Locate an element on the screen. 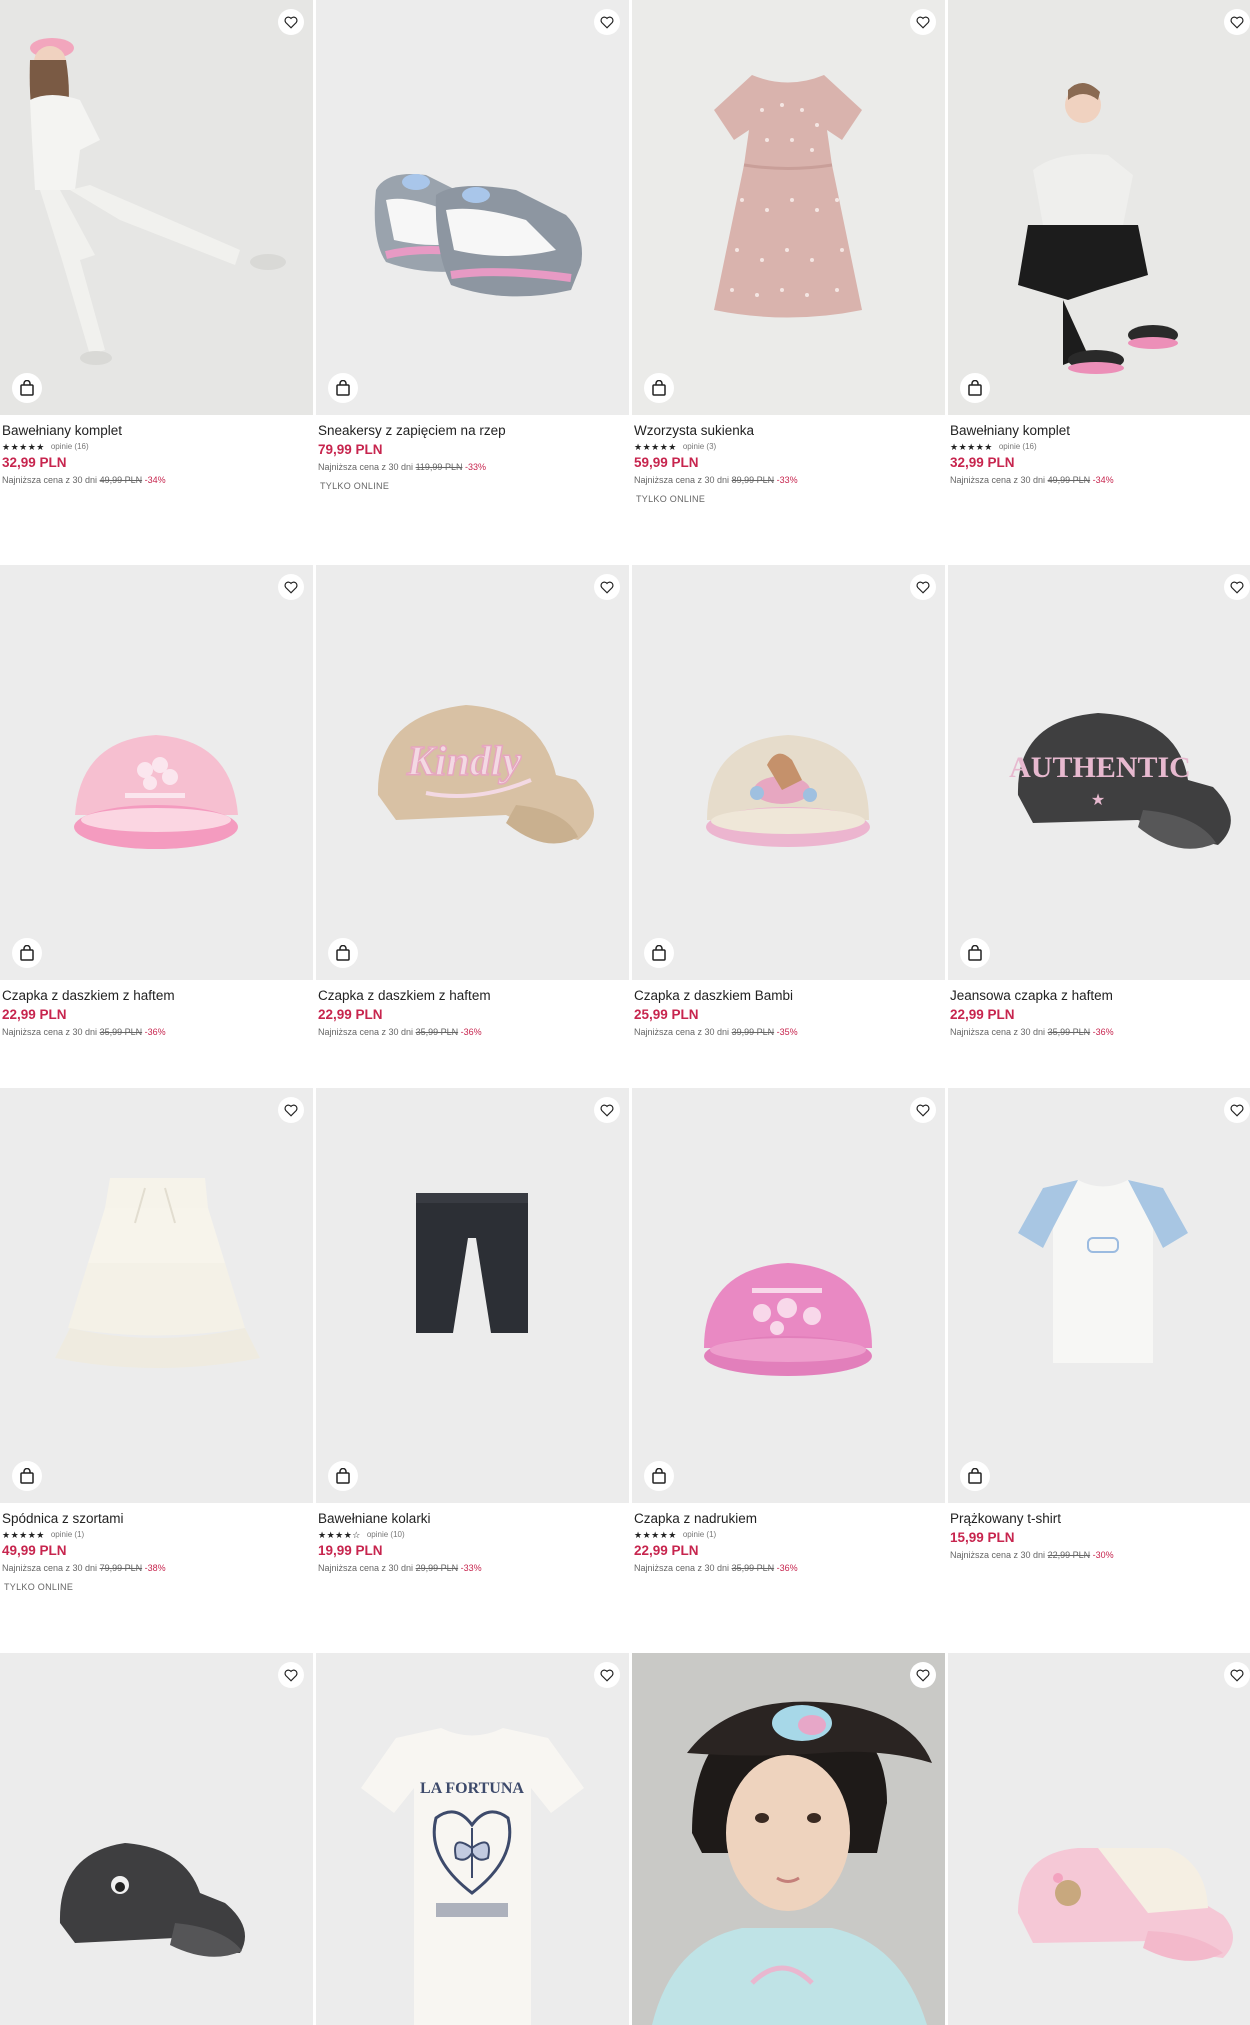  product-image: LA FORTUNA is located at coordinates (472, 1839).